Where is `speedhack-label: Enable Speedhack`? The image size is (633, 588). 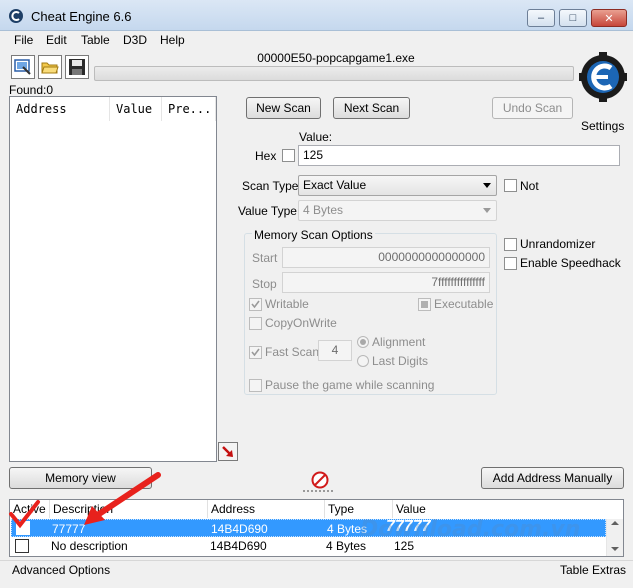 speedhack-label: Enable Speedhack is located at coordinates (570, 263).